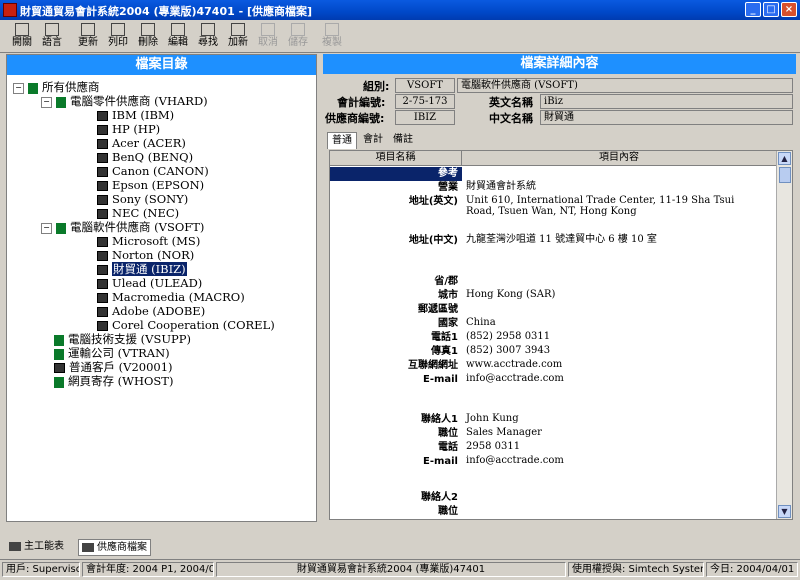 This screenshot has width=800, height=580. What do you see at coordinates (208, 36) in the screenshot?
I see `toolbar-find-button: 尋找` at bounding box center [208, 36].